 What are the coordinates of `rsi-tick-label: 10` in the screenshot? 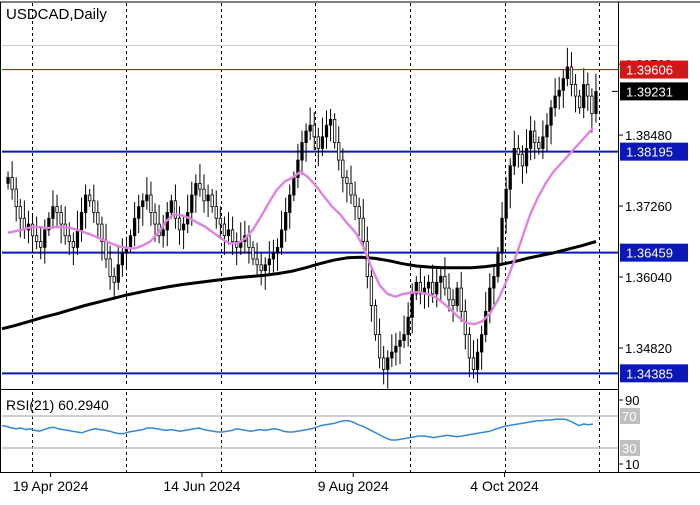 It's located at (632, 464).